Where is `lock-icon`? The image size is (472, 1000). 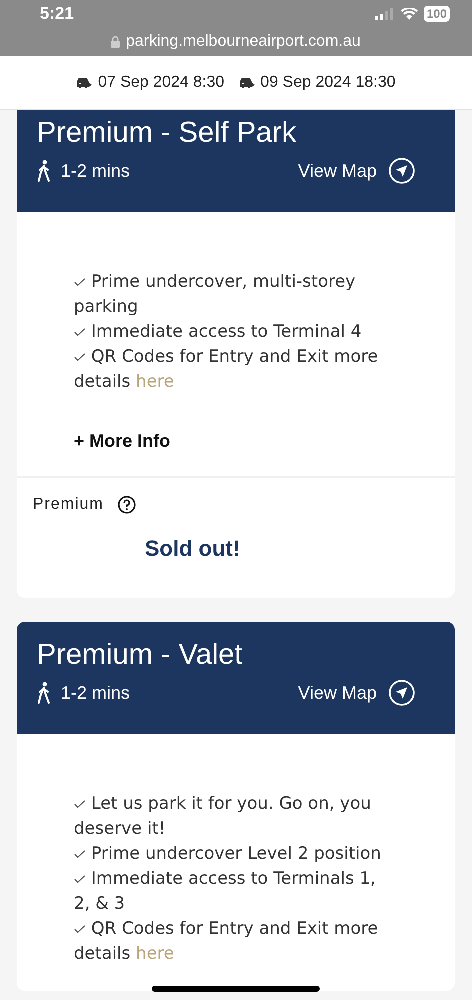 lock-icon is located at coordinates (115, 42).